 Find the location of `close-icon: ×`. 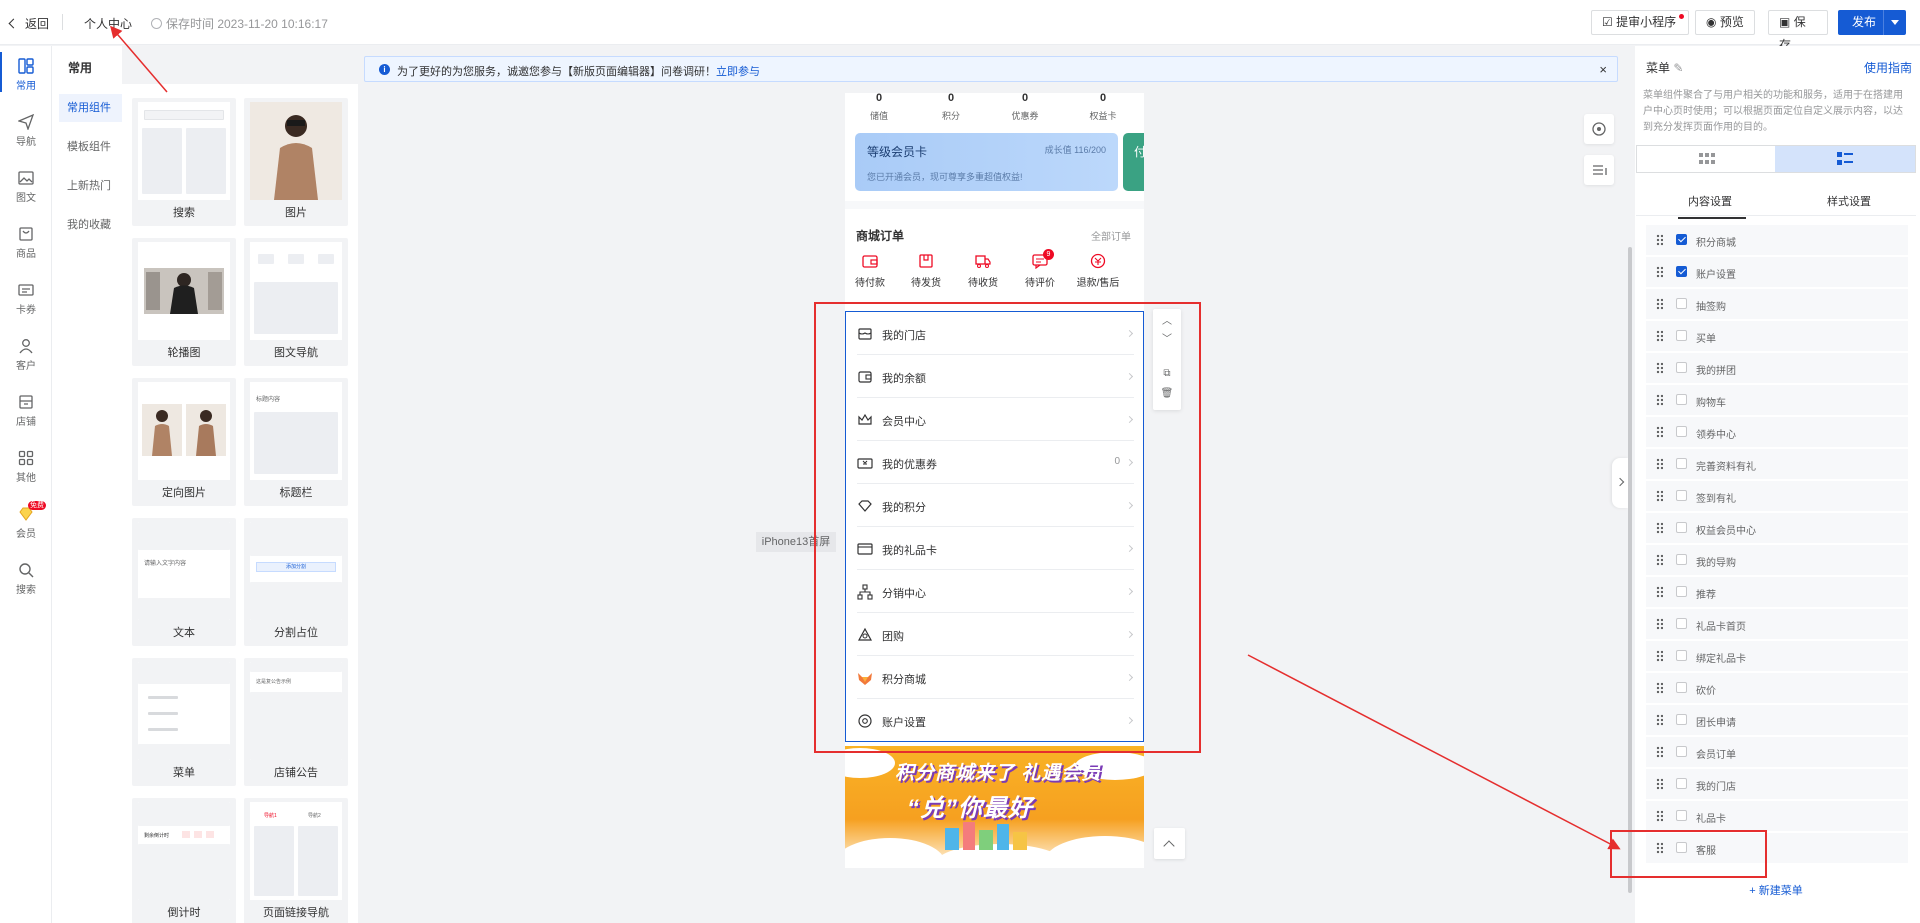

close-icon: × is located at coordinates (1603, 69).